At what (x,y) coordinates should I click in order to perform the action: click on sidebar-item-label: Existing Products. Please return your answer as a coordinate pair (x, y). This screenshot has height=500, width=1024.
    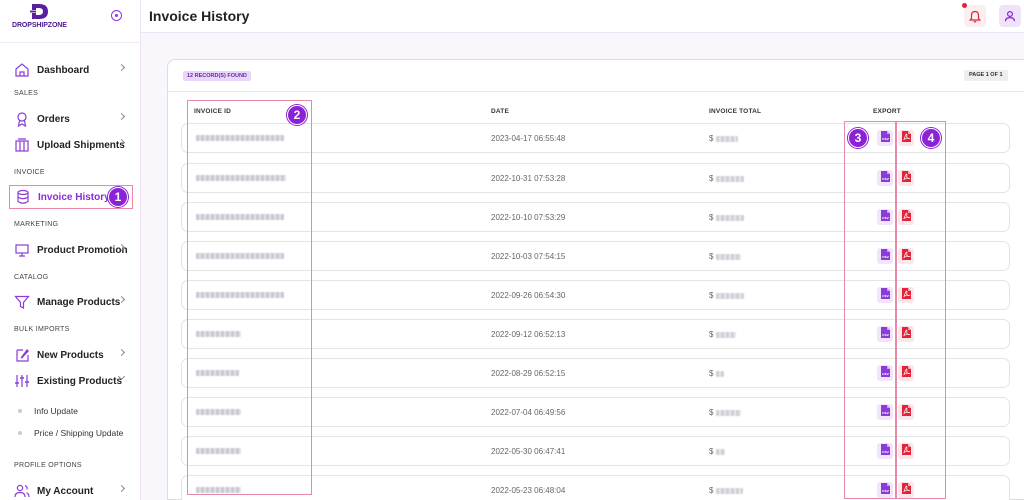
    Looking at the image, I should click on (80, 381).